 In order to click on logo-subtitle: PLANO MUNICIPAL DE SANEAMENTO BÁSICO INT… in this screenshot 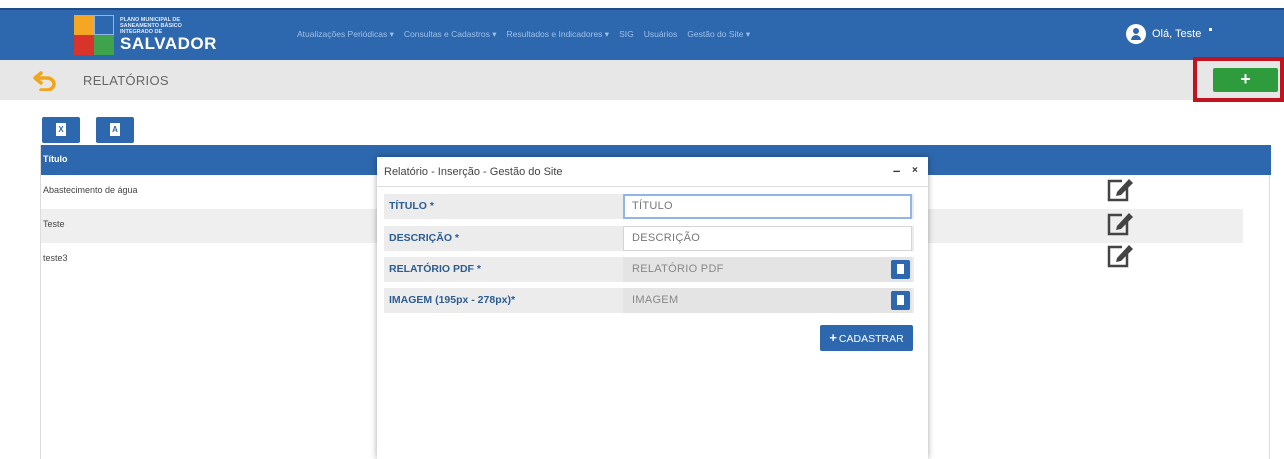, I will do `click(151, 26)`.